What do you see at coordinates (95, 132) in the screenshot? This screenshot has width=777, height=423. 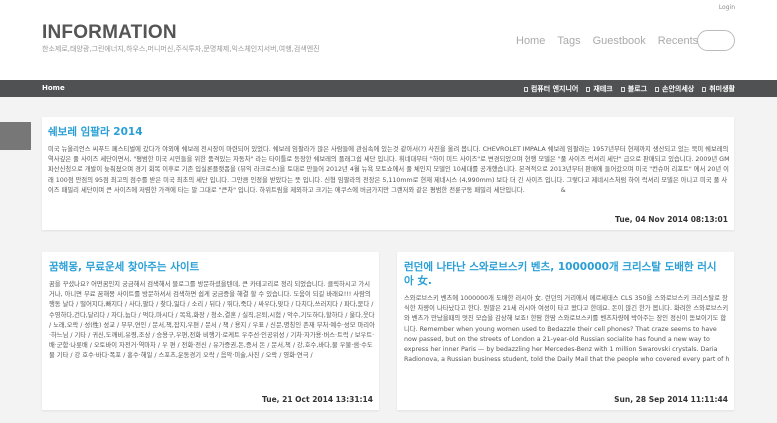 I see `post-title: 쉐보레 임팔라 2014` at bounding box center [95, 132].